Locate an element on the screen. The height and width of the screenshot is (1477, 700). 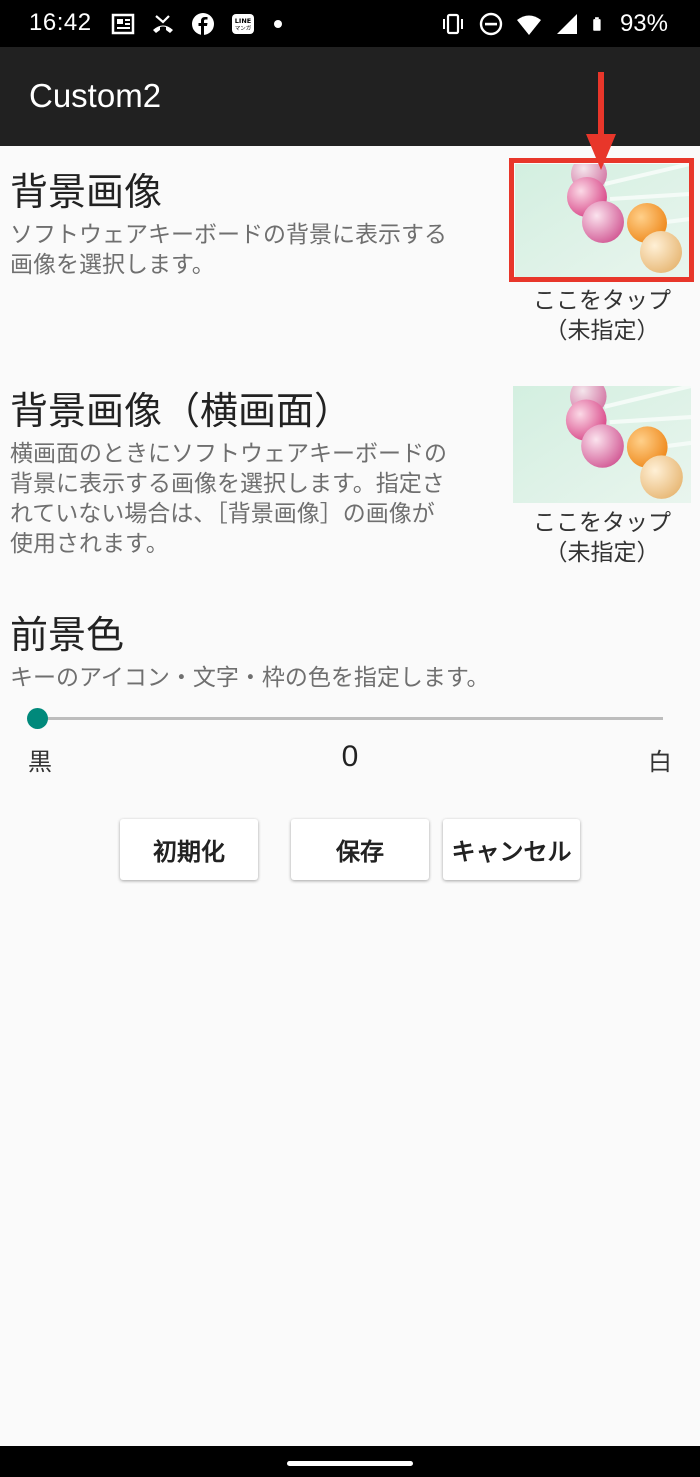
color-slider-thumb is located at coordinates (37, 718).